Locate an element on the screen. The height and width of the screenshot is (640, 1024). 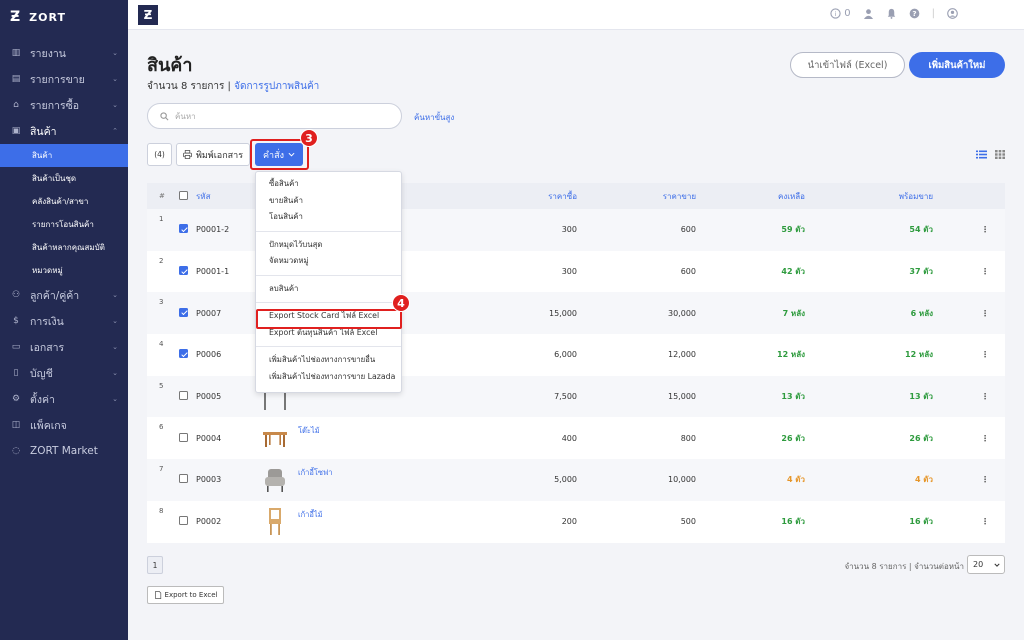
coin-icon: i is located at coordinates (835, 13).